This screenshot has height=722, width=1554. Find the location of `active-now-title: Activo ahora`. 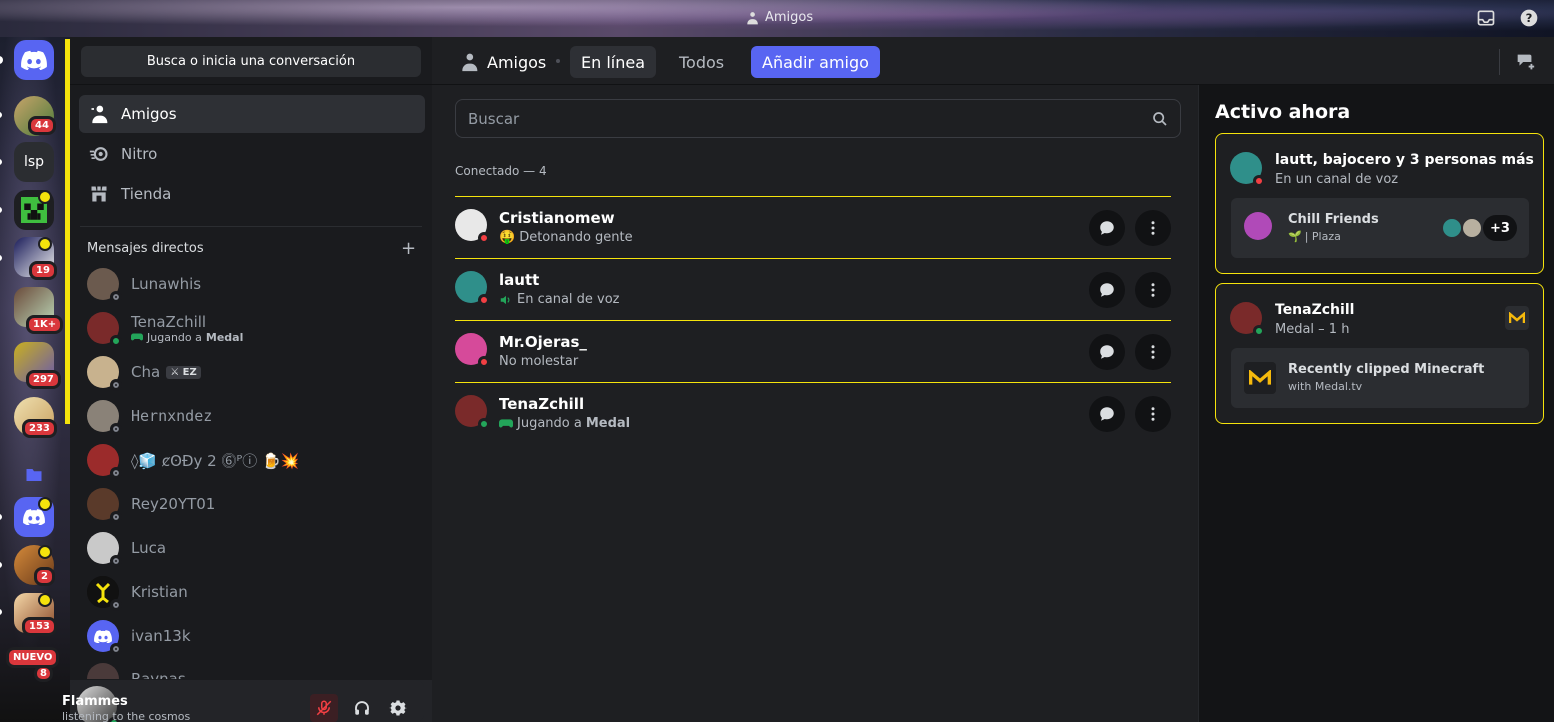

active-now-title: Activo ahora is located at coordinates (1283, 112).